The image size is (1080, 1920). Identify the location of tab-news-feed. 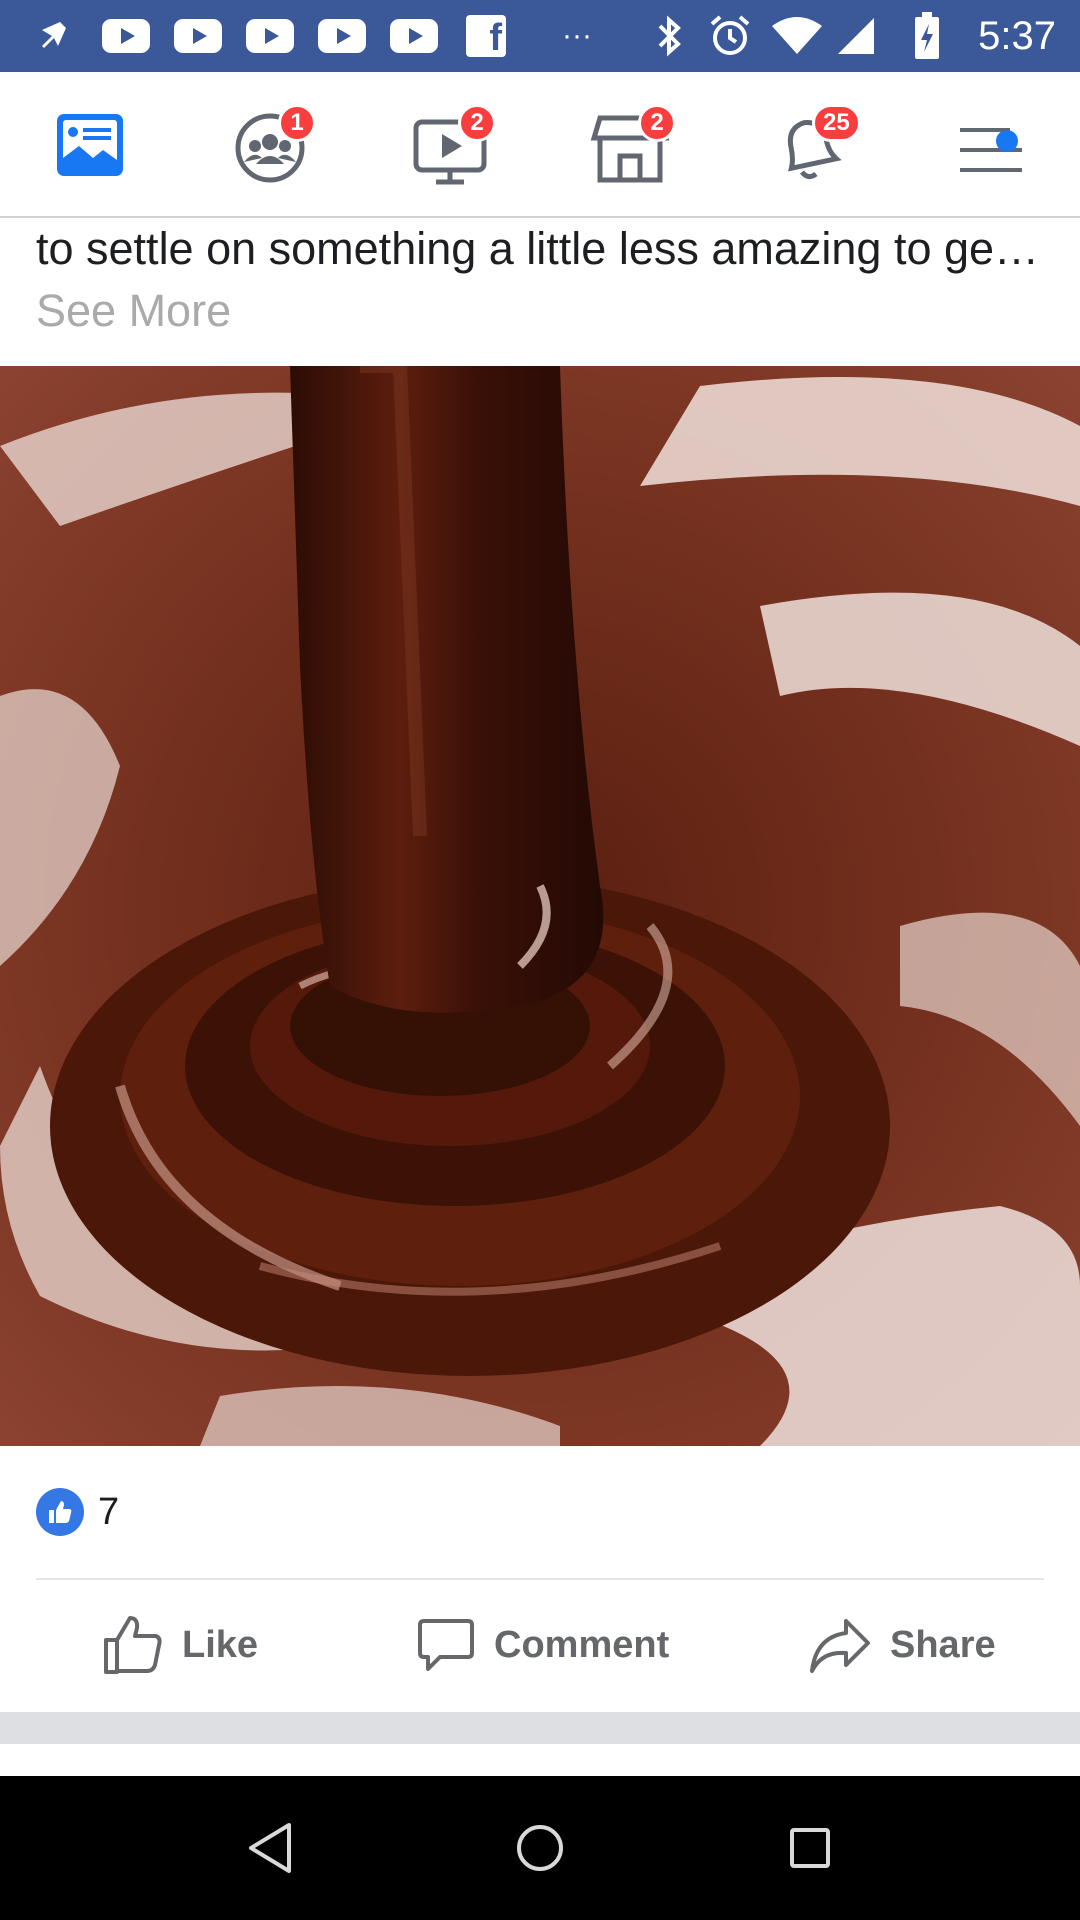
(90, 145).